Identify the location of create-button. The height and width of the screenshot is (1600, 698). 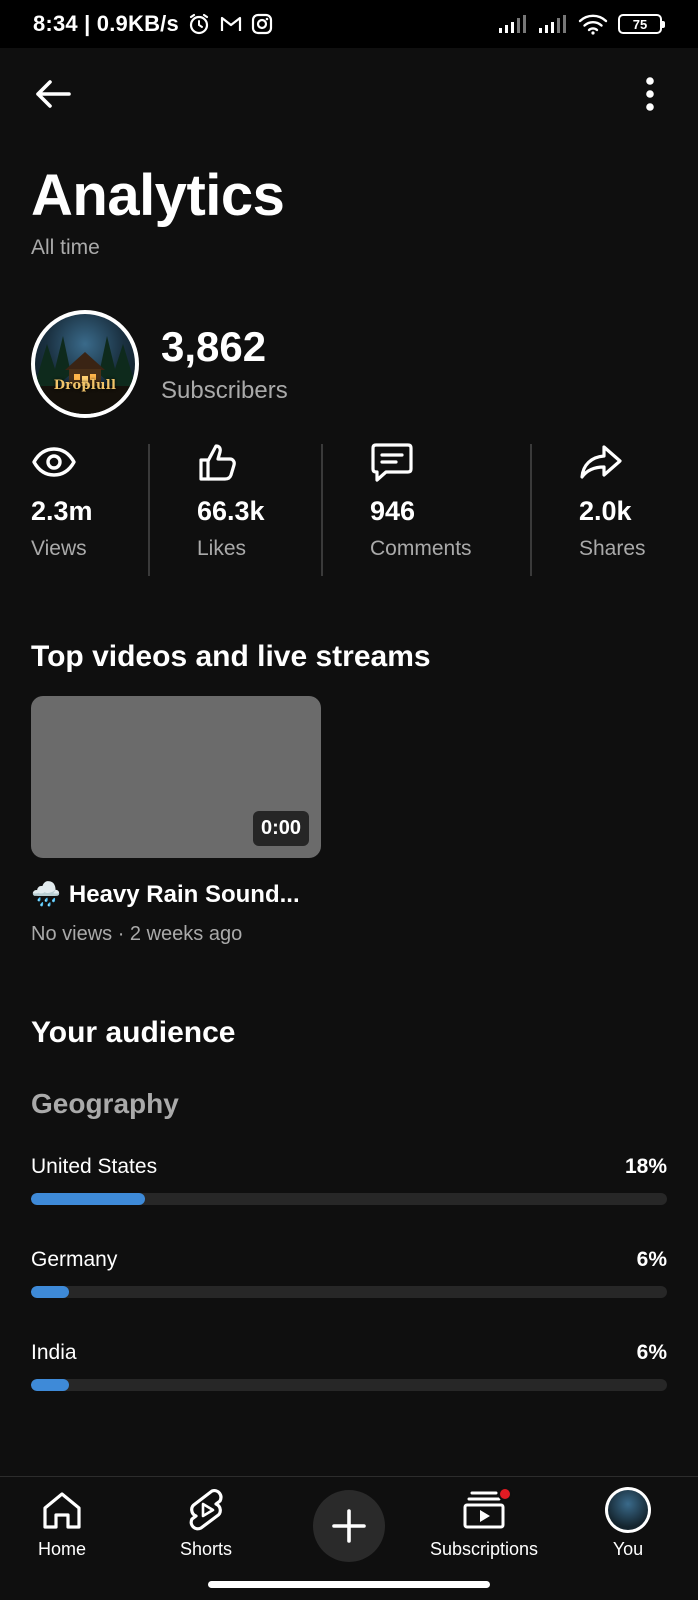
(349, 1526).